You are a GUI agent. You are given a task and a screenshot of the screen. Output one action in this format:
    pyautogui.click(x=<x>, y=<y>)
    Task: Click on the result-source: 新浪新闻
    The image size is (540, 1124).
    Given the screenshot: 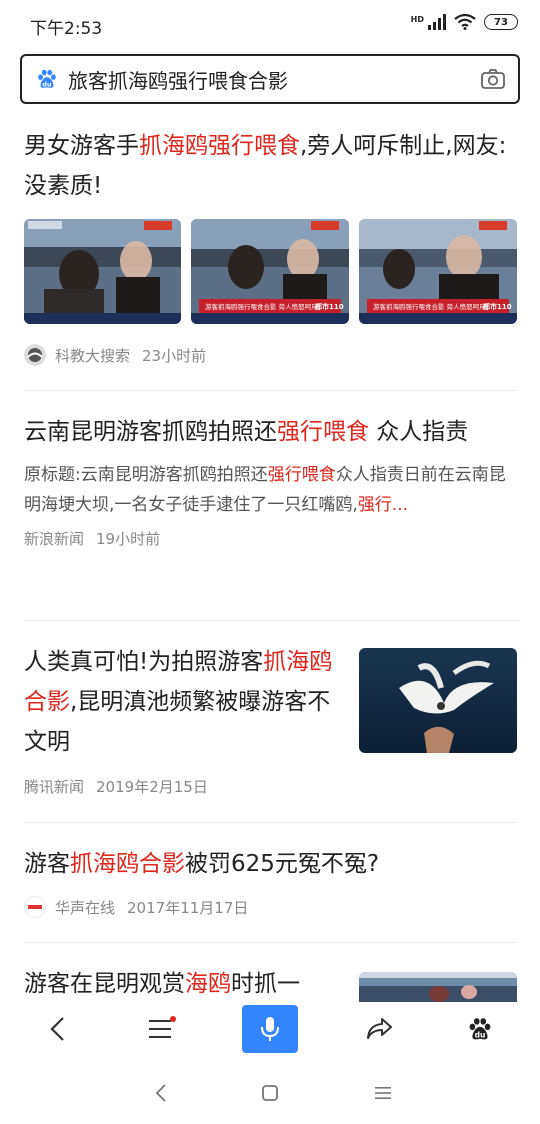 What is the action you would take?
    pyautogui.click(x=54, y=539)
    